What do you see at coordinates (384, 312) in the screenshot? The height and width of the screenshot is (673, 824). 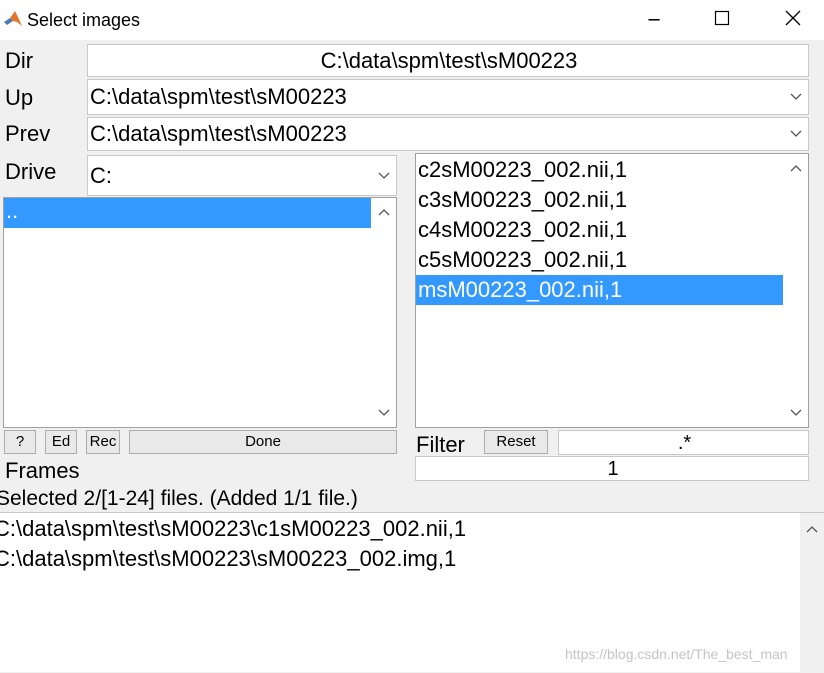 I see `directory-list-scrollbar` at bounding box center [384, 312].